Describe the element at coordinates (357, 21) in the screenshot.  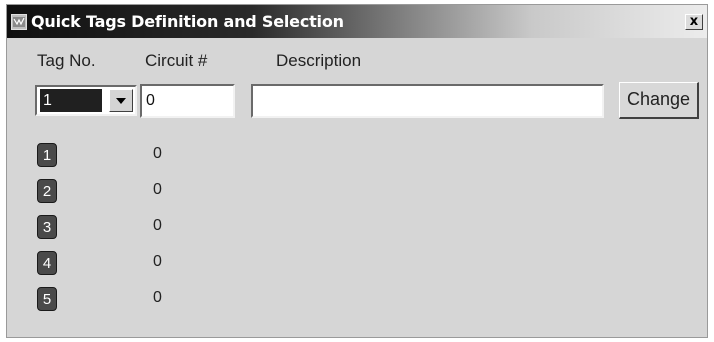
I see `title-bar: Quick Tags Definition and Selection x` at that location.